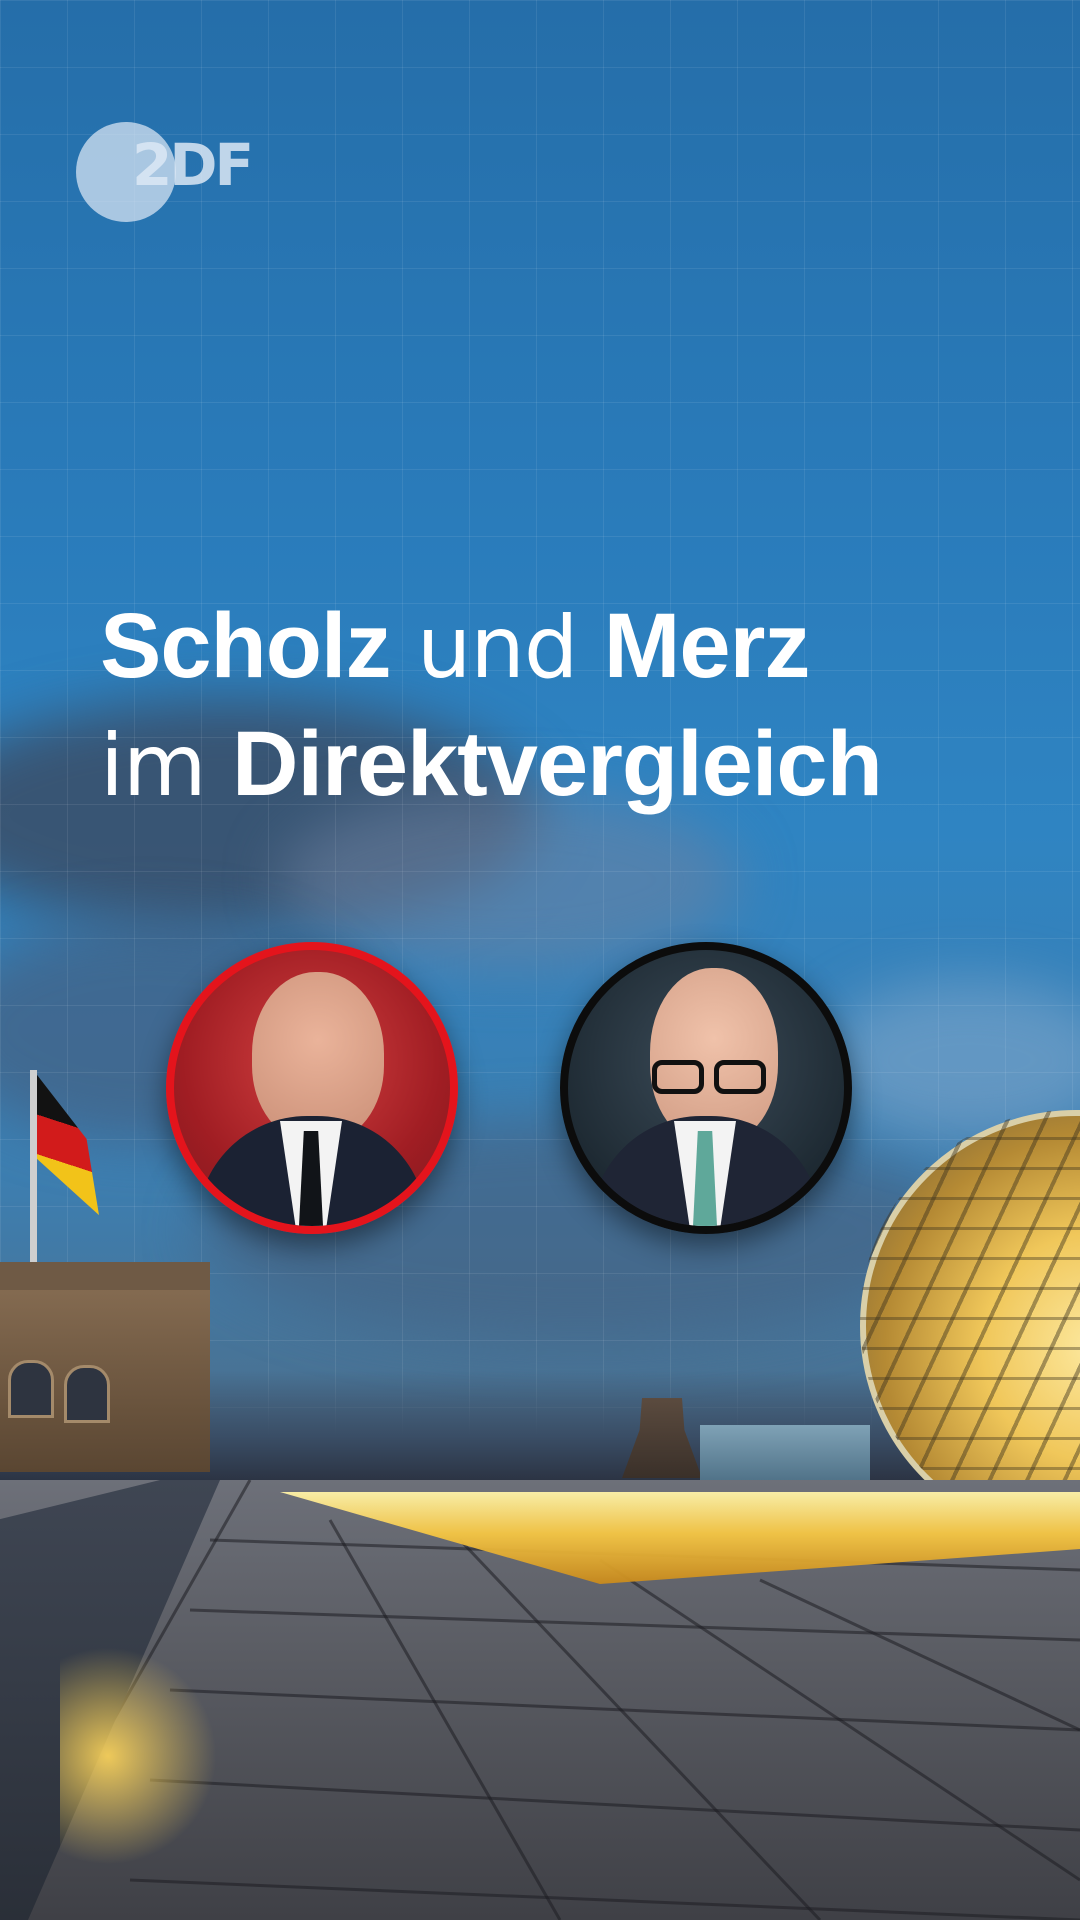  I want to click on glass-building, so click(785, 1455).